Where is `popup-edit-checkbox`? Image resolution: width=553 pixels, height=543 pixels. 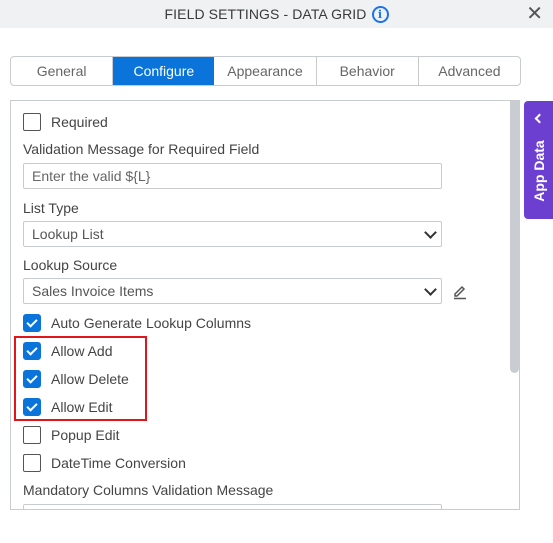 popup-edit-checkbox is located at coordinates (32, 435).